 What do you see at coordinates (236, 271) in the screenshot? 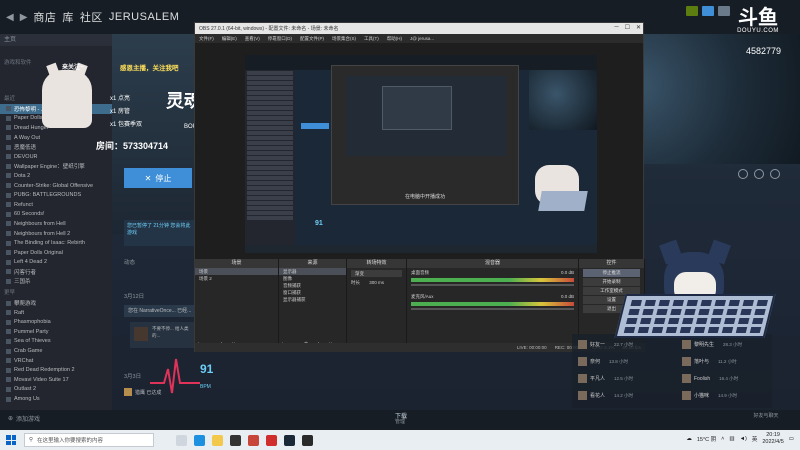
I see `scene-item: 场景` at bounding box center [236, 271].